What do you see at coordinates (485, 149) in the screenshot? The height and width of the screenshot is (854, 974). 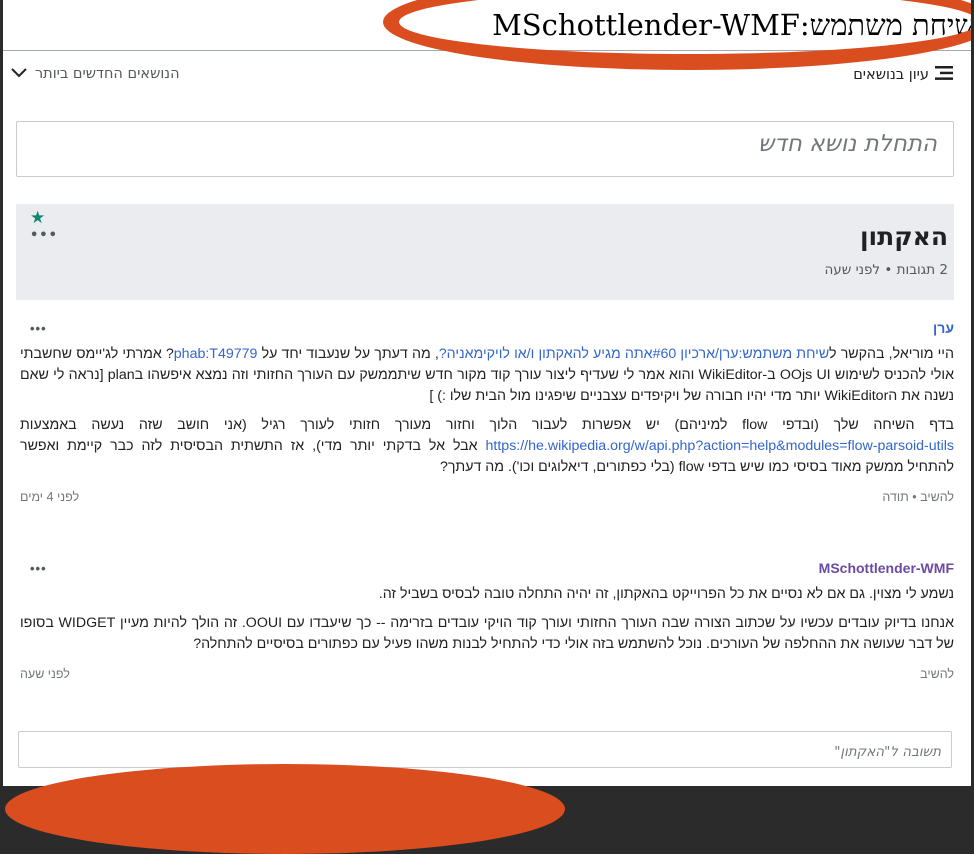 I see `new-topic-input: התחלת נושא חדש` at bounding box center [485, 149].